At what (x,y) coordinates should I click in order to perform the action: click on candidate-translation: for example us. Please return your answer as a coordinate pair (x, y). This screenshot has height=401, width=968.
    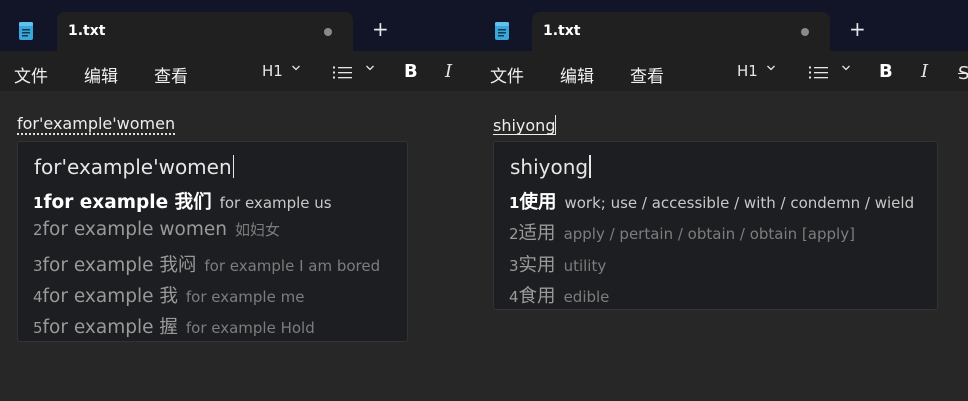
    Looking at the image, I should click on (275, 203).